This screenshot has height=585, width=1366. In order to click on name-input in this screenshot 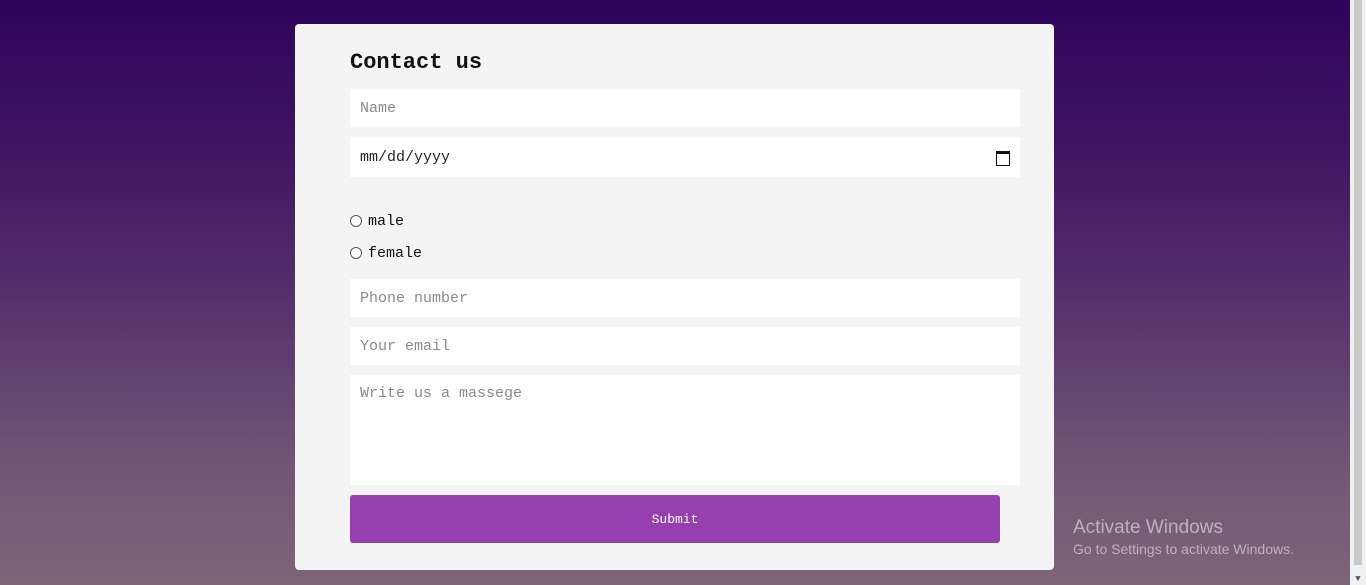, I will do `click(685, 108)`.